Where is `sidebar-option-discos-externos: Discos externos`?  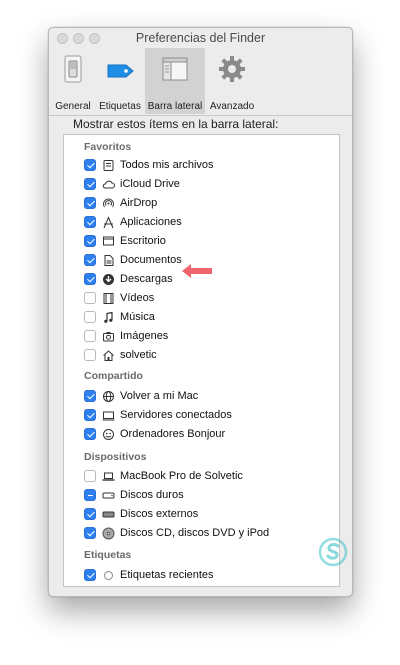
sidebar-option-discos-externos: Discos externos is located at coordinates (141, 514).